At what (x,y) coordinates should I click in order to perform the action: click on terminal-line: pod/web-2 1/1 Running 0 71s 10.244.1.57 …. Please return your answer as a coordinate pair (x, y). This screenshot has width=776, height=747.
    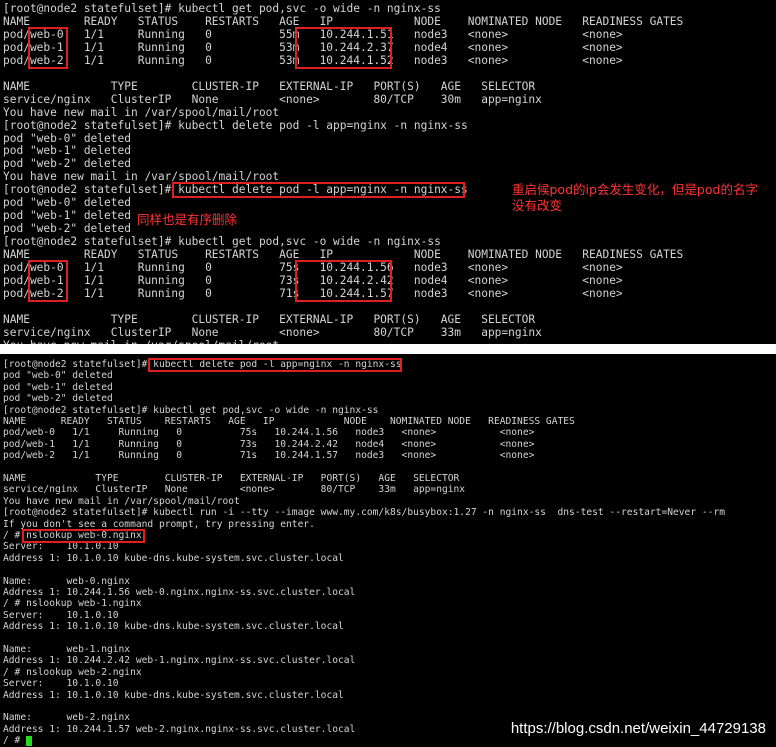
    Looking at the image, I should click on (269, 456).